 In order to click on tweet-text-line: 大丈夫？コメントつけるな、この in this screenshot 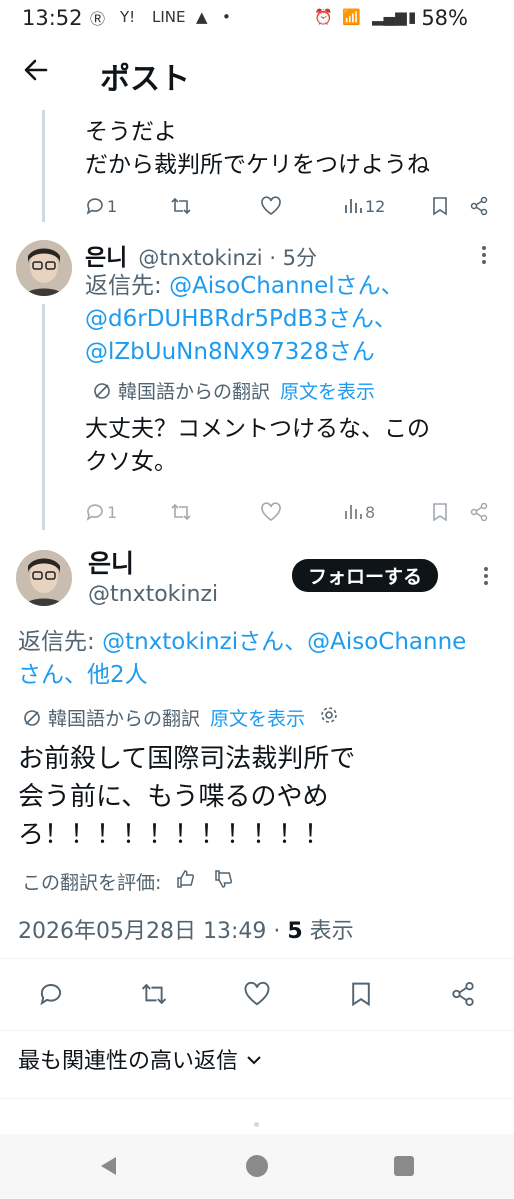, I will do `click(257, 429)`.